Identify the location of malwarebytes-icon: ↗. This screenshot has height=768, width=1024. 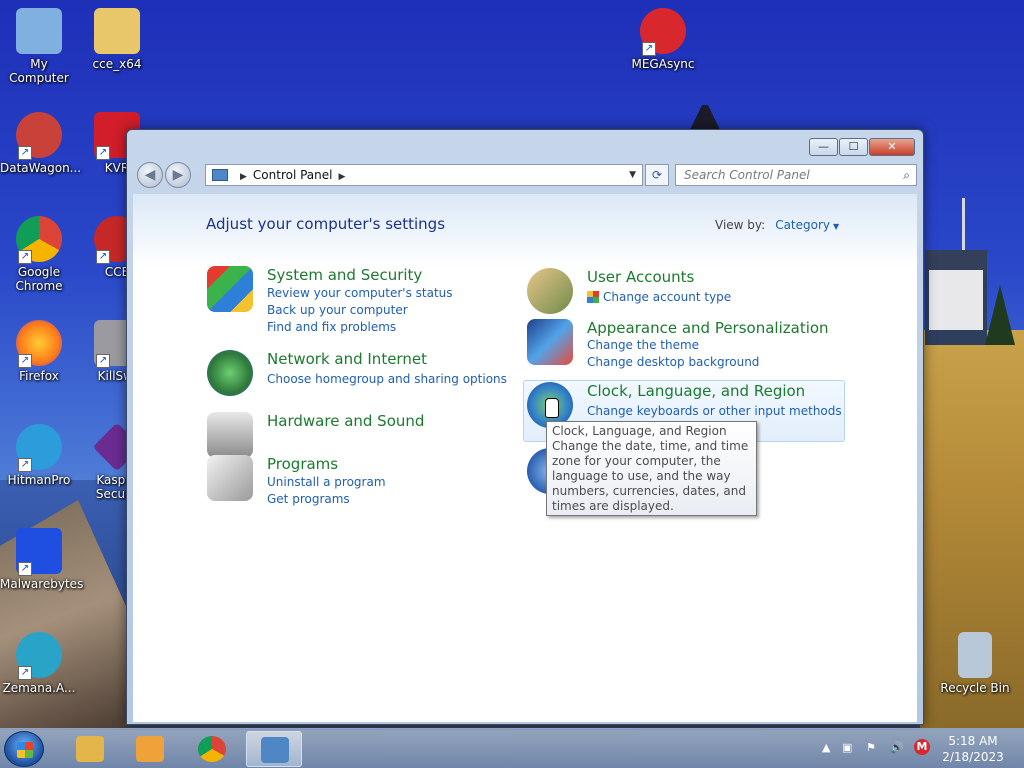
(39, 552).